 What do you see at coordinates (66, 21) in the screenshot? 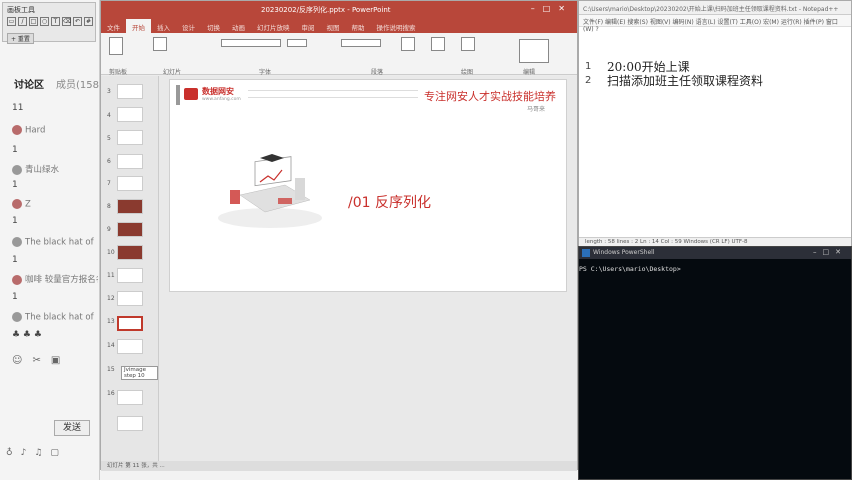
I see `eraser-icon: ⌫` at bounding box center [66, 21].